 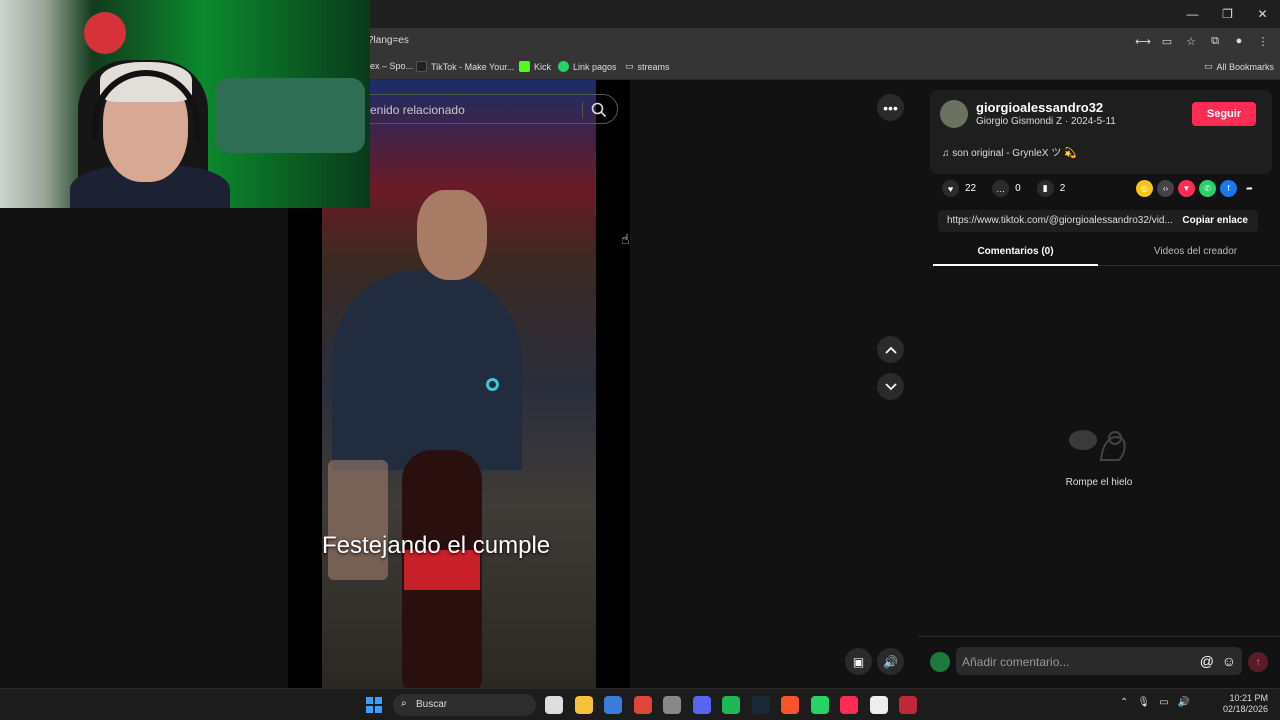 What do you see at coordinates (959, 188) in the screenshot?
I see `like-stat: ♥ 22` at bounding box center [959, 188].